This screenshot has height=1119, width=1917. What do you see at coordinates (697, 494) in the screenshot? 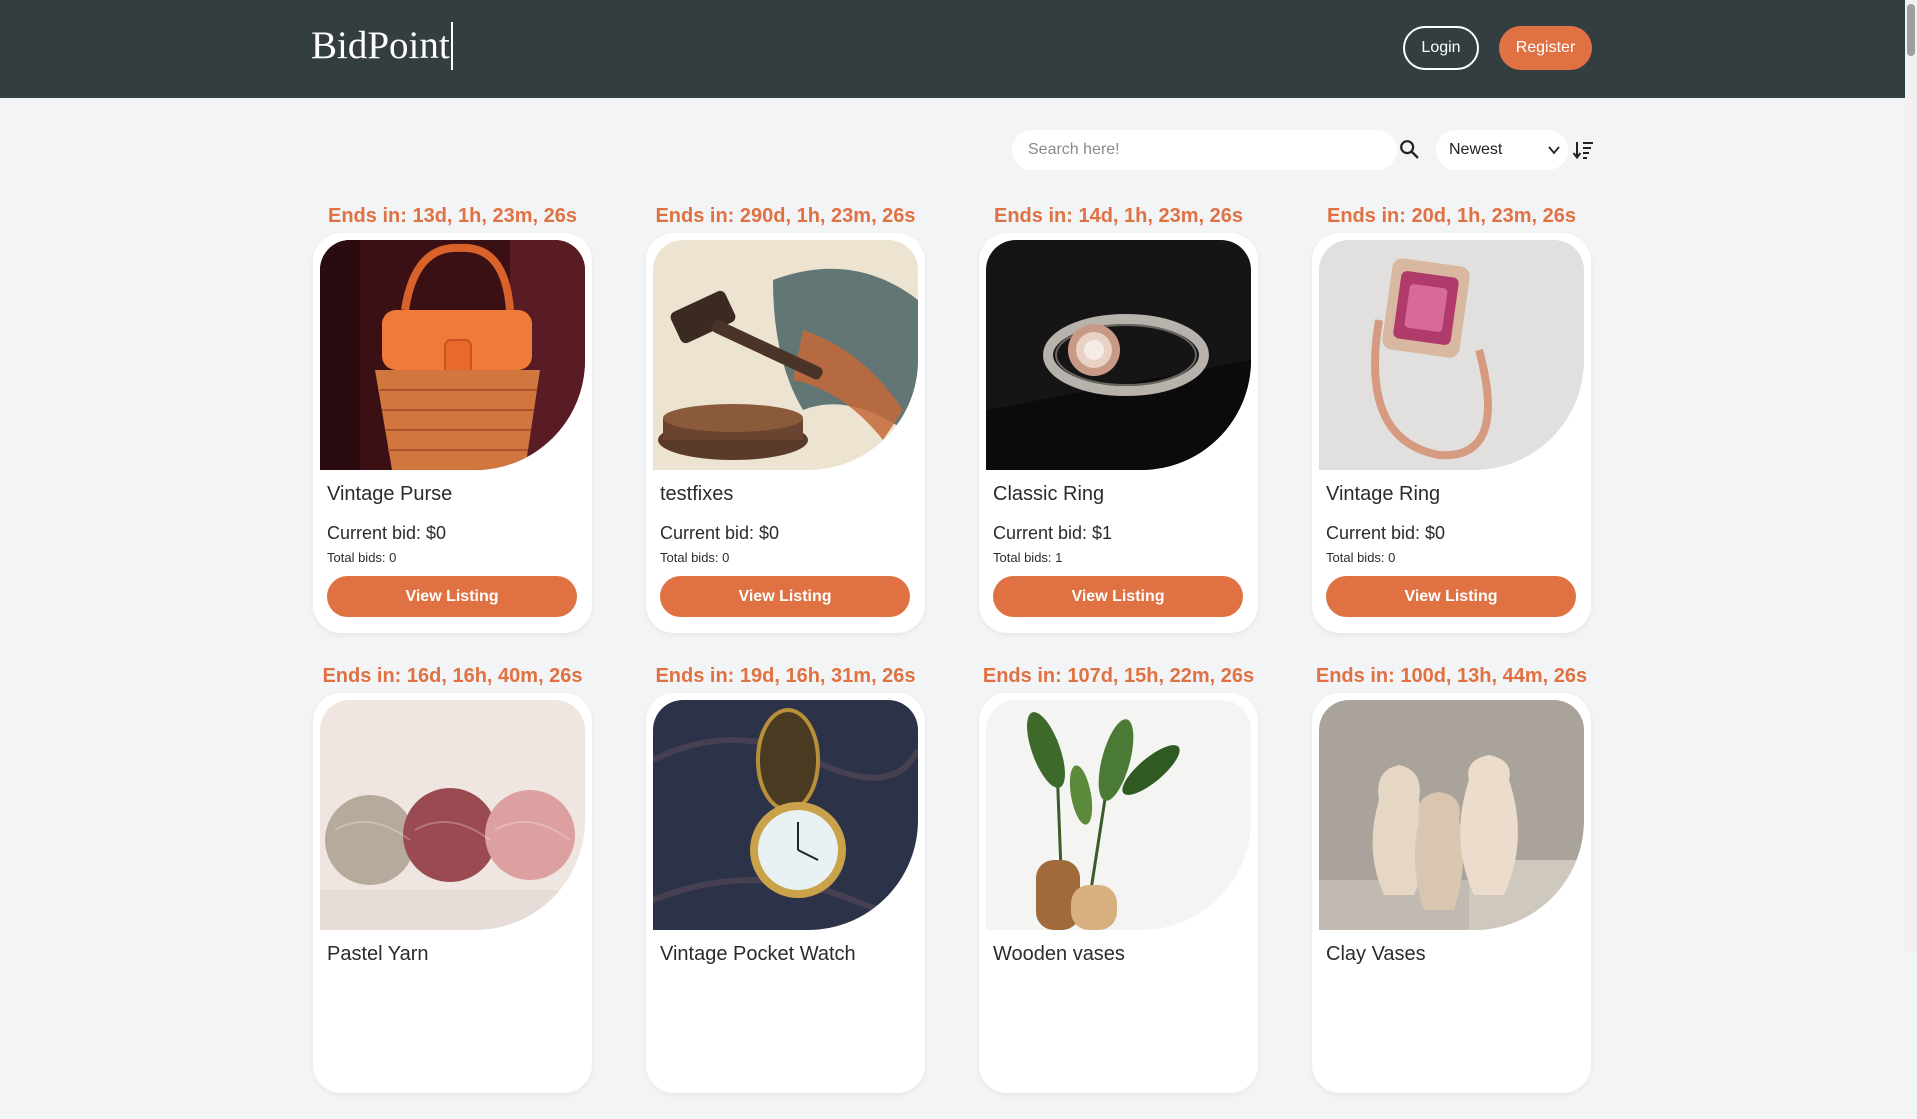
I see `listing-title: testfixes` at bounding box center [697, 494].